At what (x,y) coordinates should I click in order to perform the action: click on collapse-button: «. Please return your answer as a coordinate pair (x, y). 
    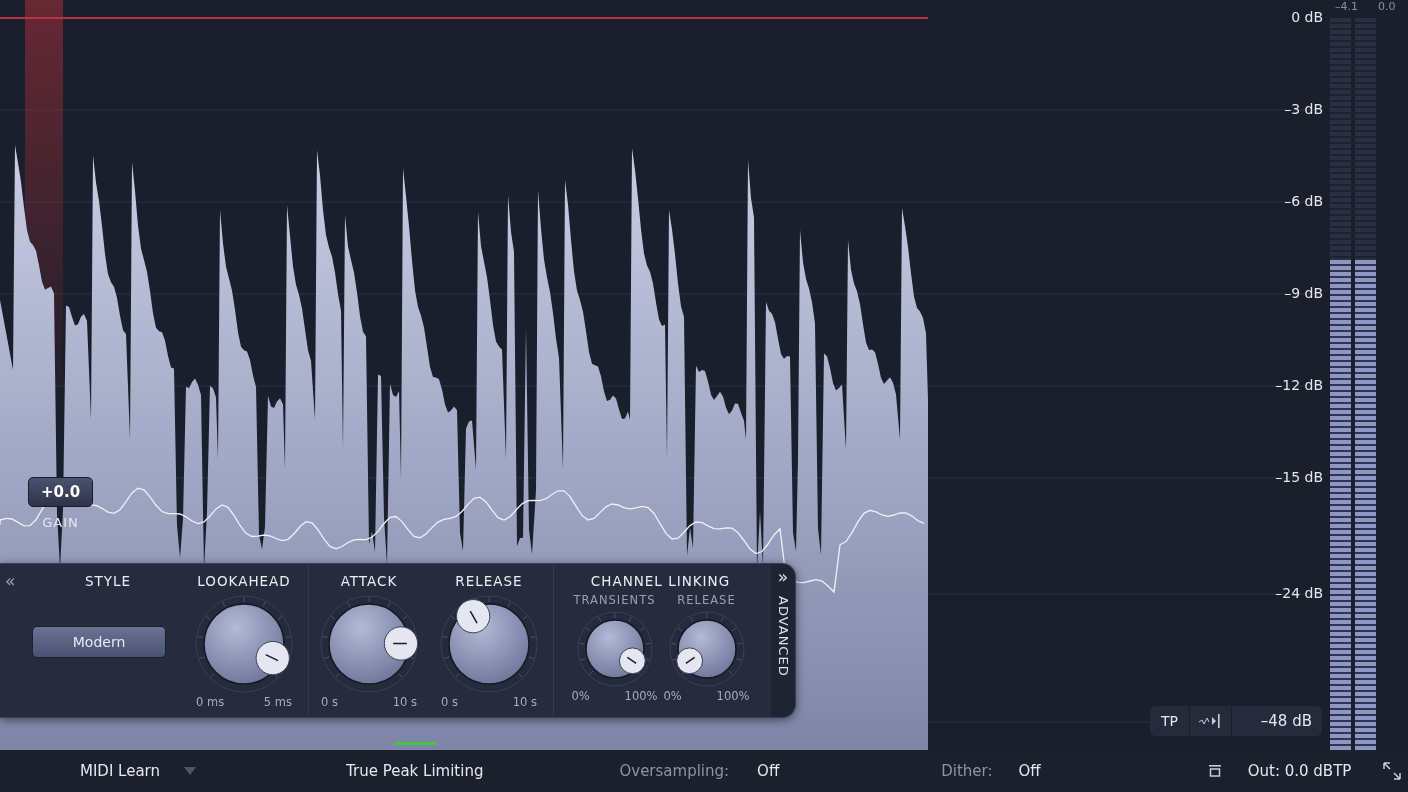
    Looking at the image, I should click on (45, 581).